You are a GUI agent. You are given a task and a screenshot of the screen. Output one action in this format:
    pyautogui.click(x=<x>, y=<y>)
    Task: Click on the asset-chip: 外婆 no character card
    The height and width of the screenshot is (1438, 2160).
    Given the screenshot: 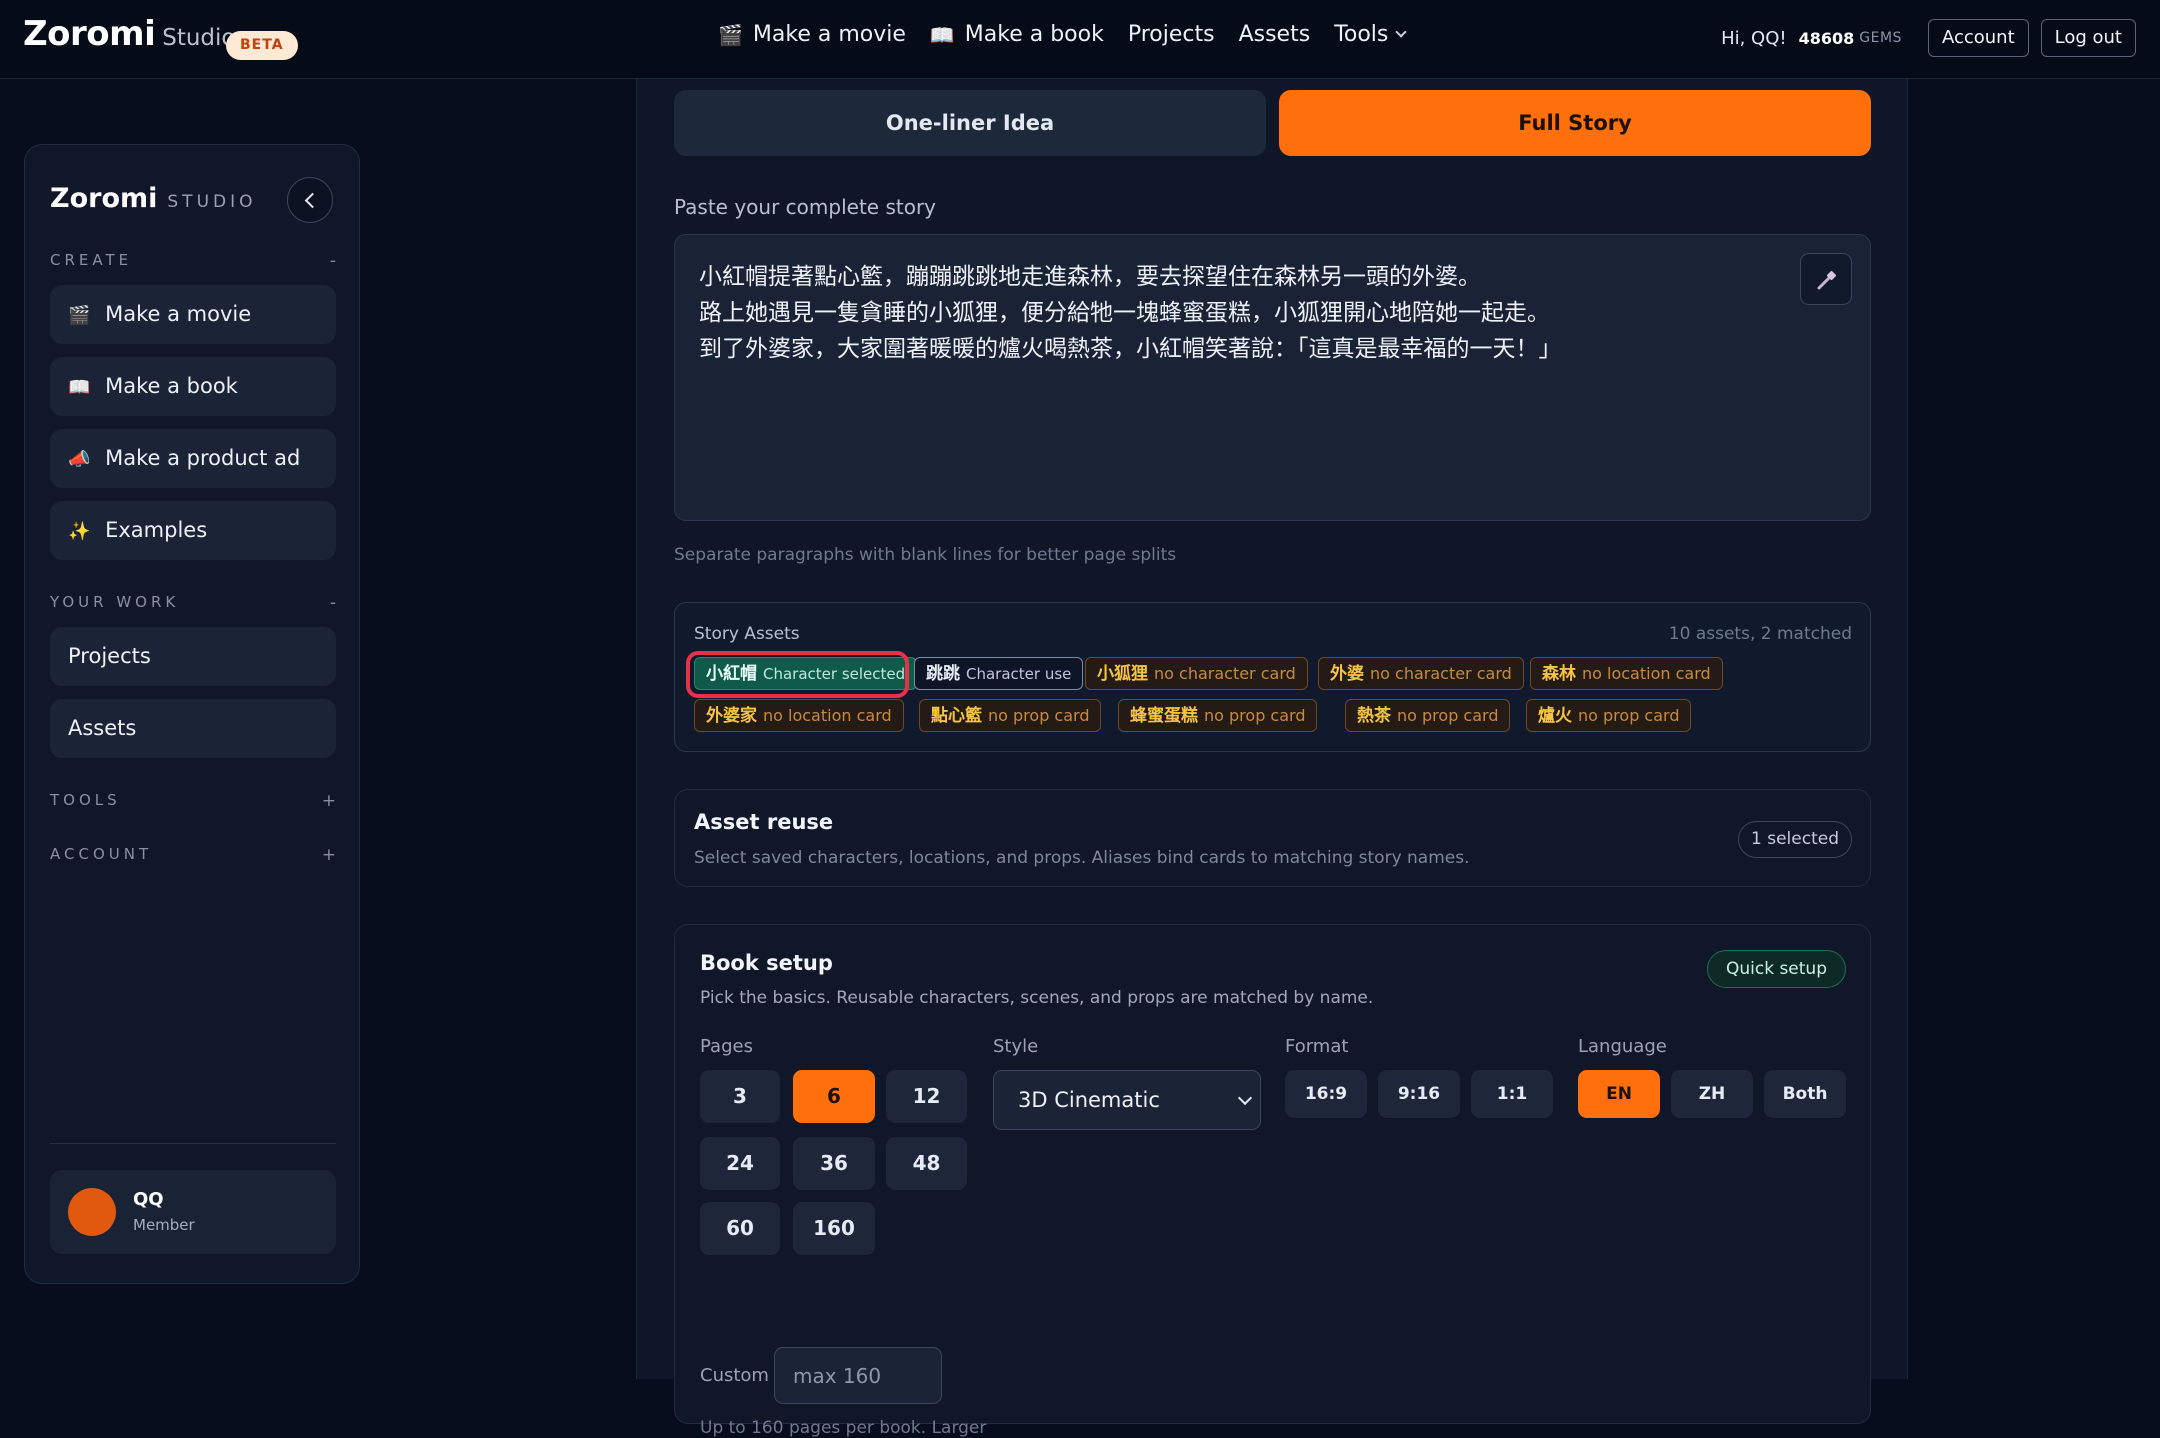 What is the action you would take?
    pyautogui.click(x=1421, y=673)
    